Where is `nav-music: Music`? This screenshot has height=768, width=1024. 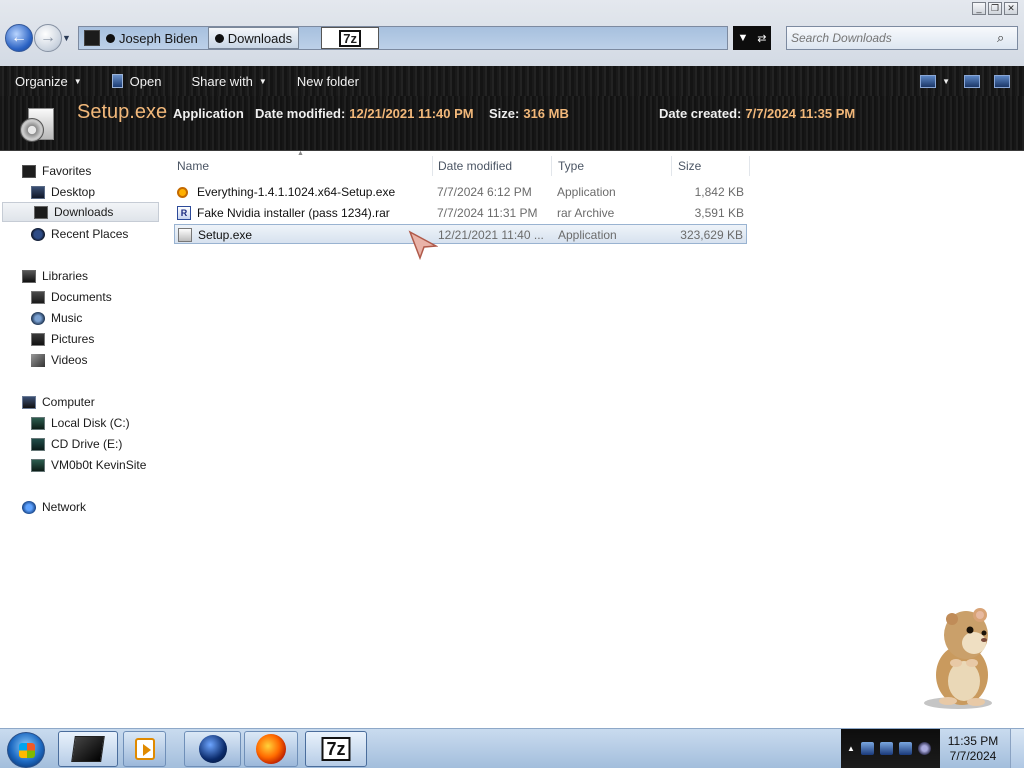 nav-music: Music is located at coordinates (78, 318).